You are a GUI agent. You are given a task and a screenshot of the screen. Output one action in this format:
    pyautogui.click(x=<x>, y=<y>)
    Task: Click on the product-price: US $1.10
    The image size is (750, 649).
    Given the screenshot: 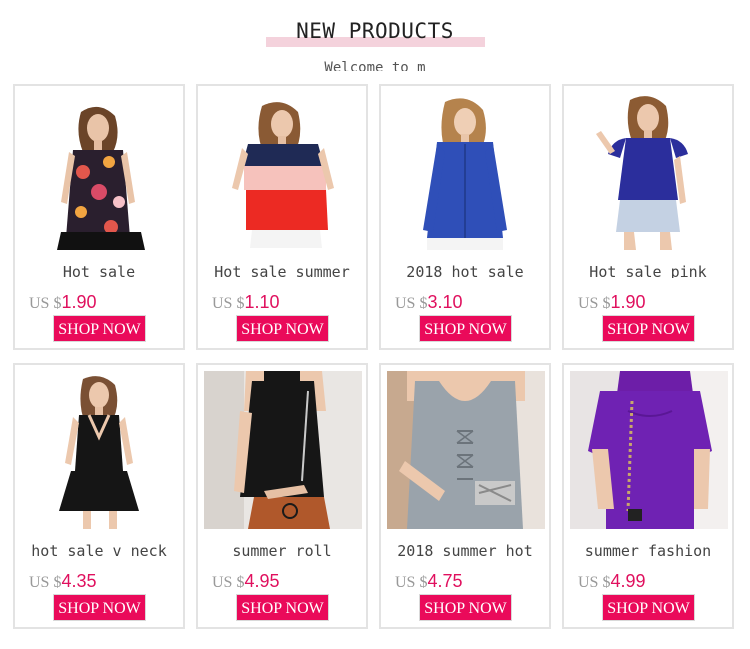 What is the action you would take?
    pyautogui.click(x=246, y=302)
    